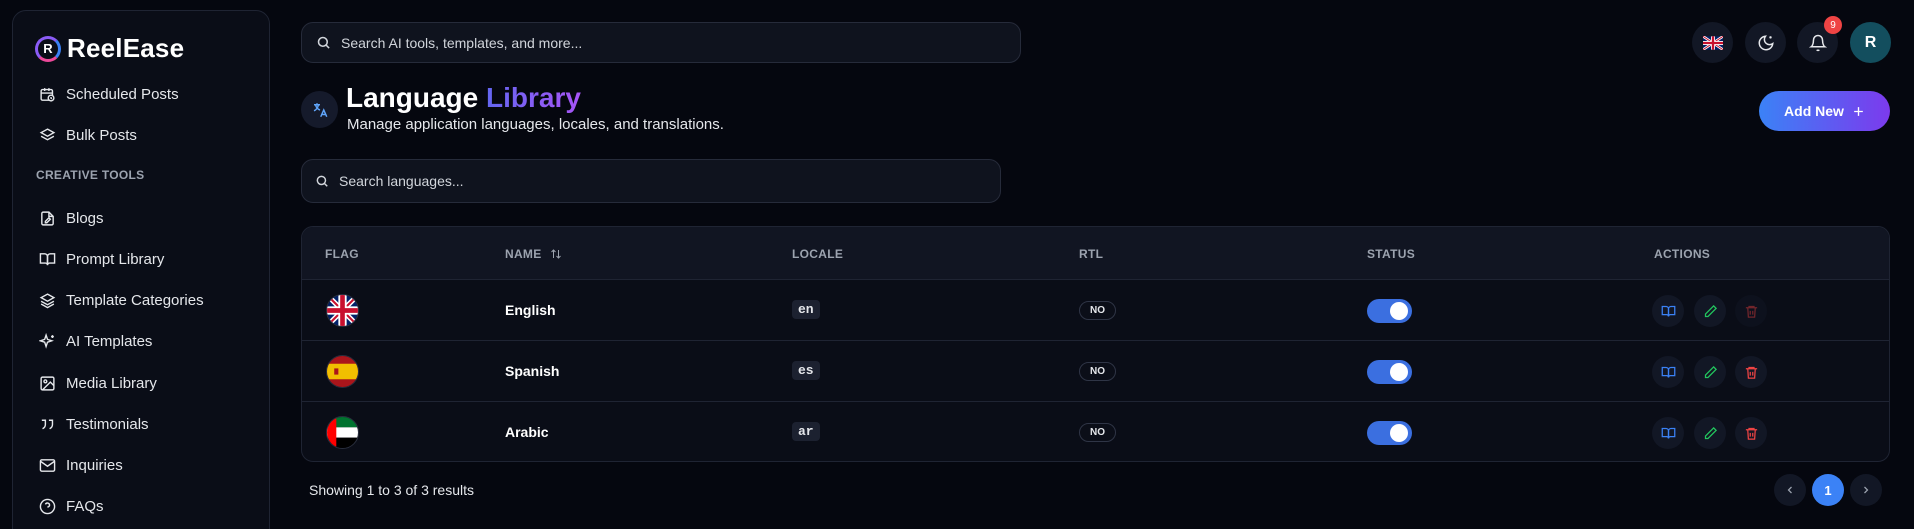  I want to click on column-header-name: NAME, so click(533, 254).